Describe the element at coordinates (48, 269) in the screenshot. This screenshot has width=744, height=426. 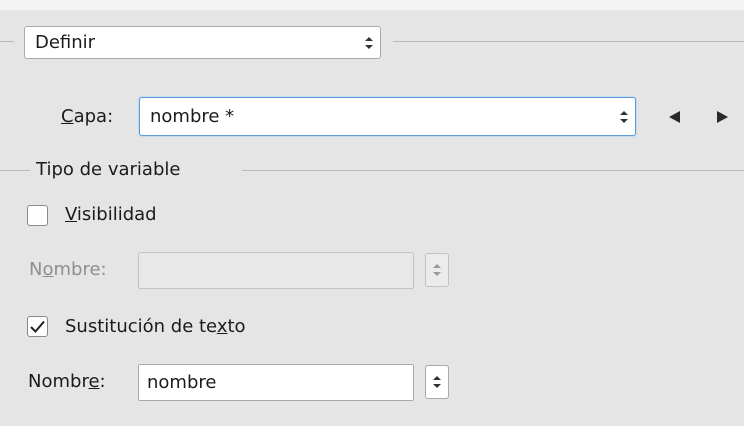
I see `visibility-name-label-mnemonic: o` at that location.